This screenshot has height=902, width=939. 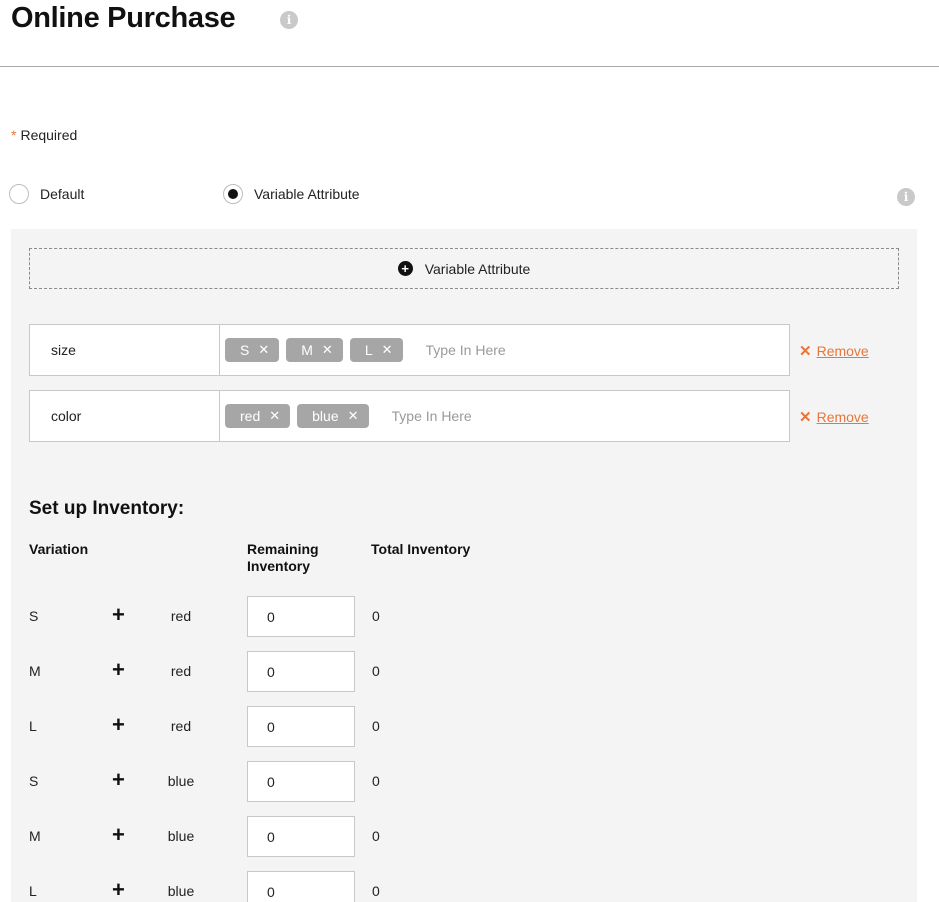 I want to click on remove-attribute-size-button: ✕ Remove, so click(x=834, y=351).